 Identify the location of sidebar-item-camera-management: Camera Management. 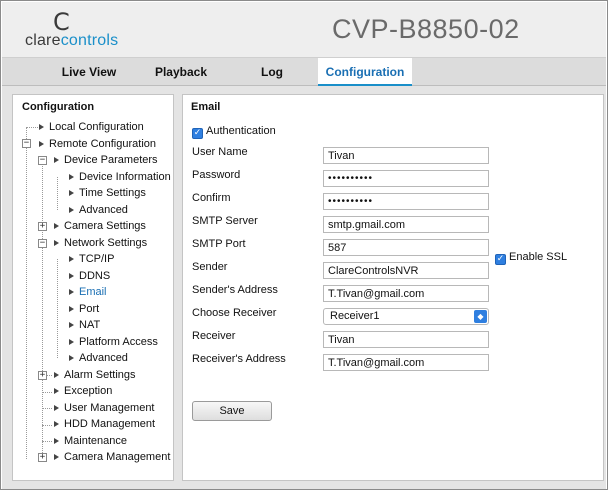
(112, 457).